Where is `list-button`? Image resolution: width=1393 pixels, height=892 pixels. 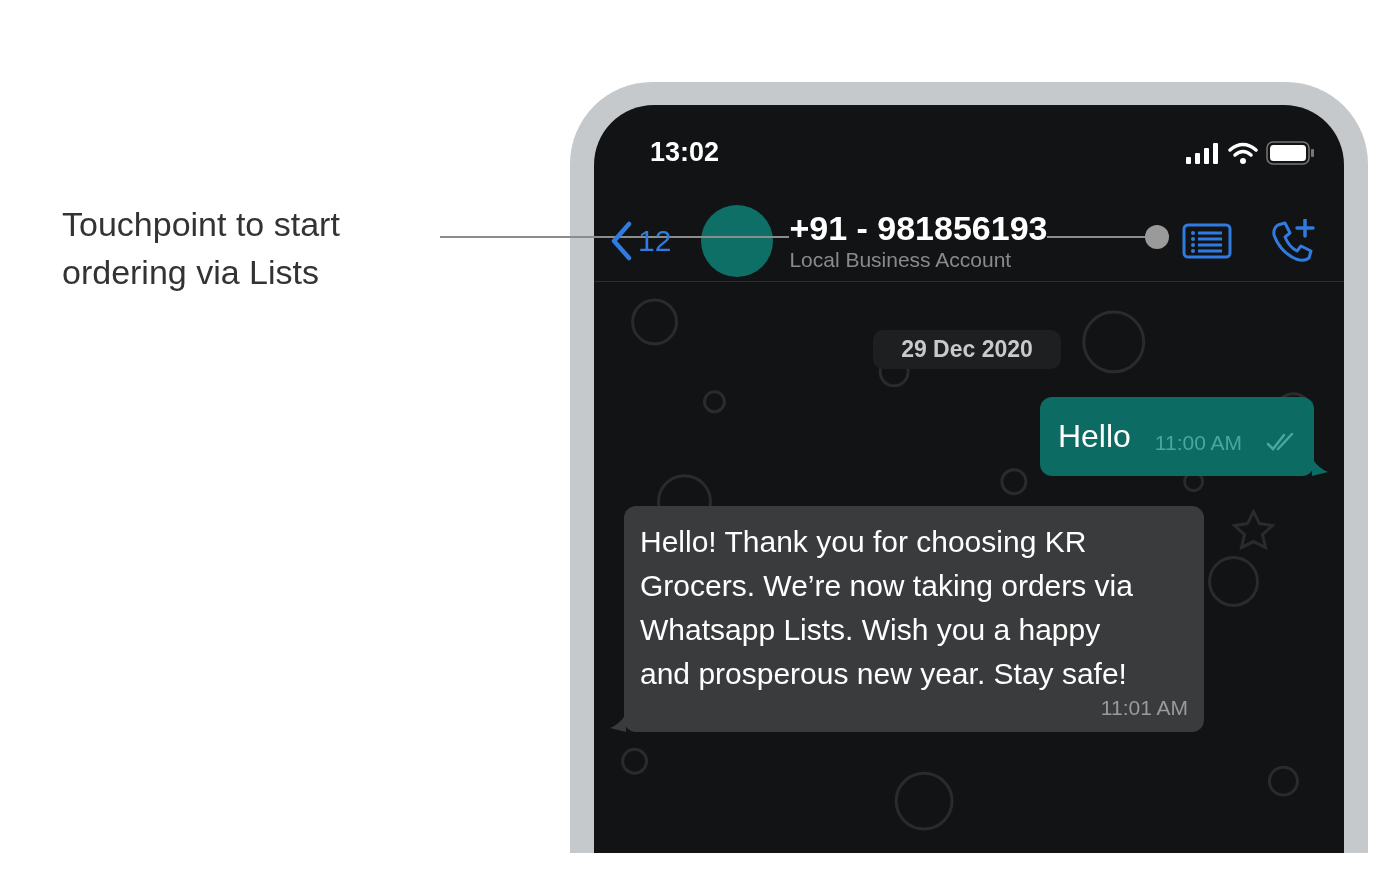
list-button is located at coordinates (1207, 240).